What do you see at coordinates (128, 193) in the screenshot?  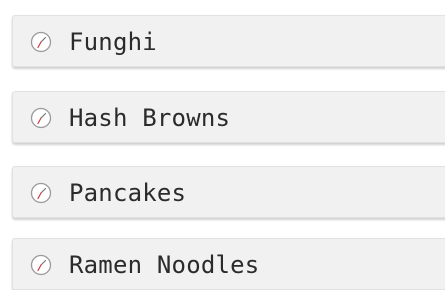 I see `recipe-label: Pancakes` at bounding box center [128, 193].